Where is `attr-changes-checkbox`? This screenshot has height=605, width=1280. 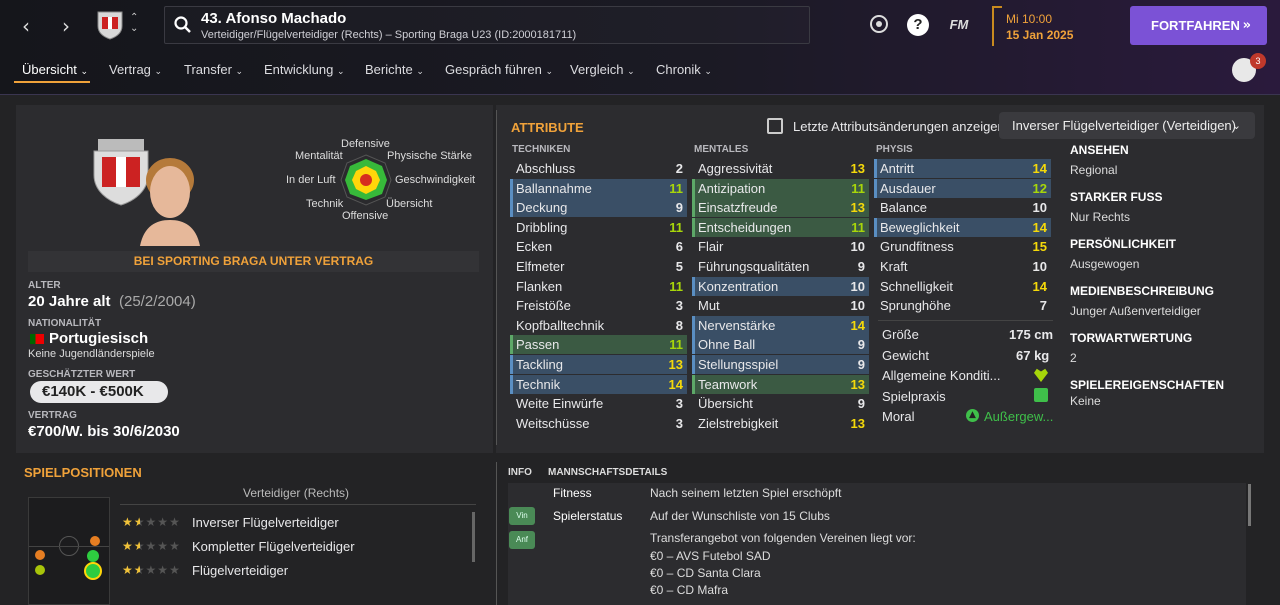
attr-changes-checkbox is located at coordinates (775, 126).